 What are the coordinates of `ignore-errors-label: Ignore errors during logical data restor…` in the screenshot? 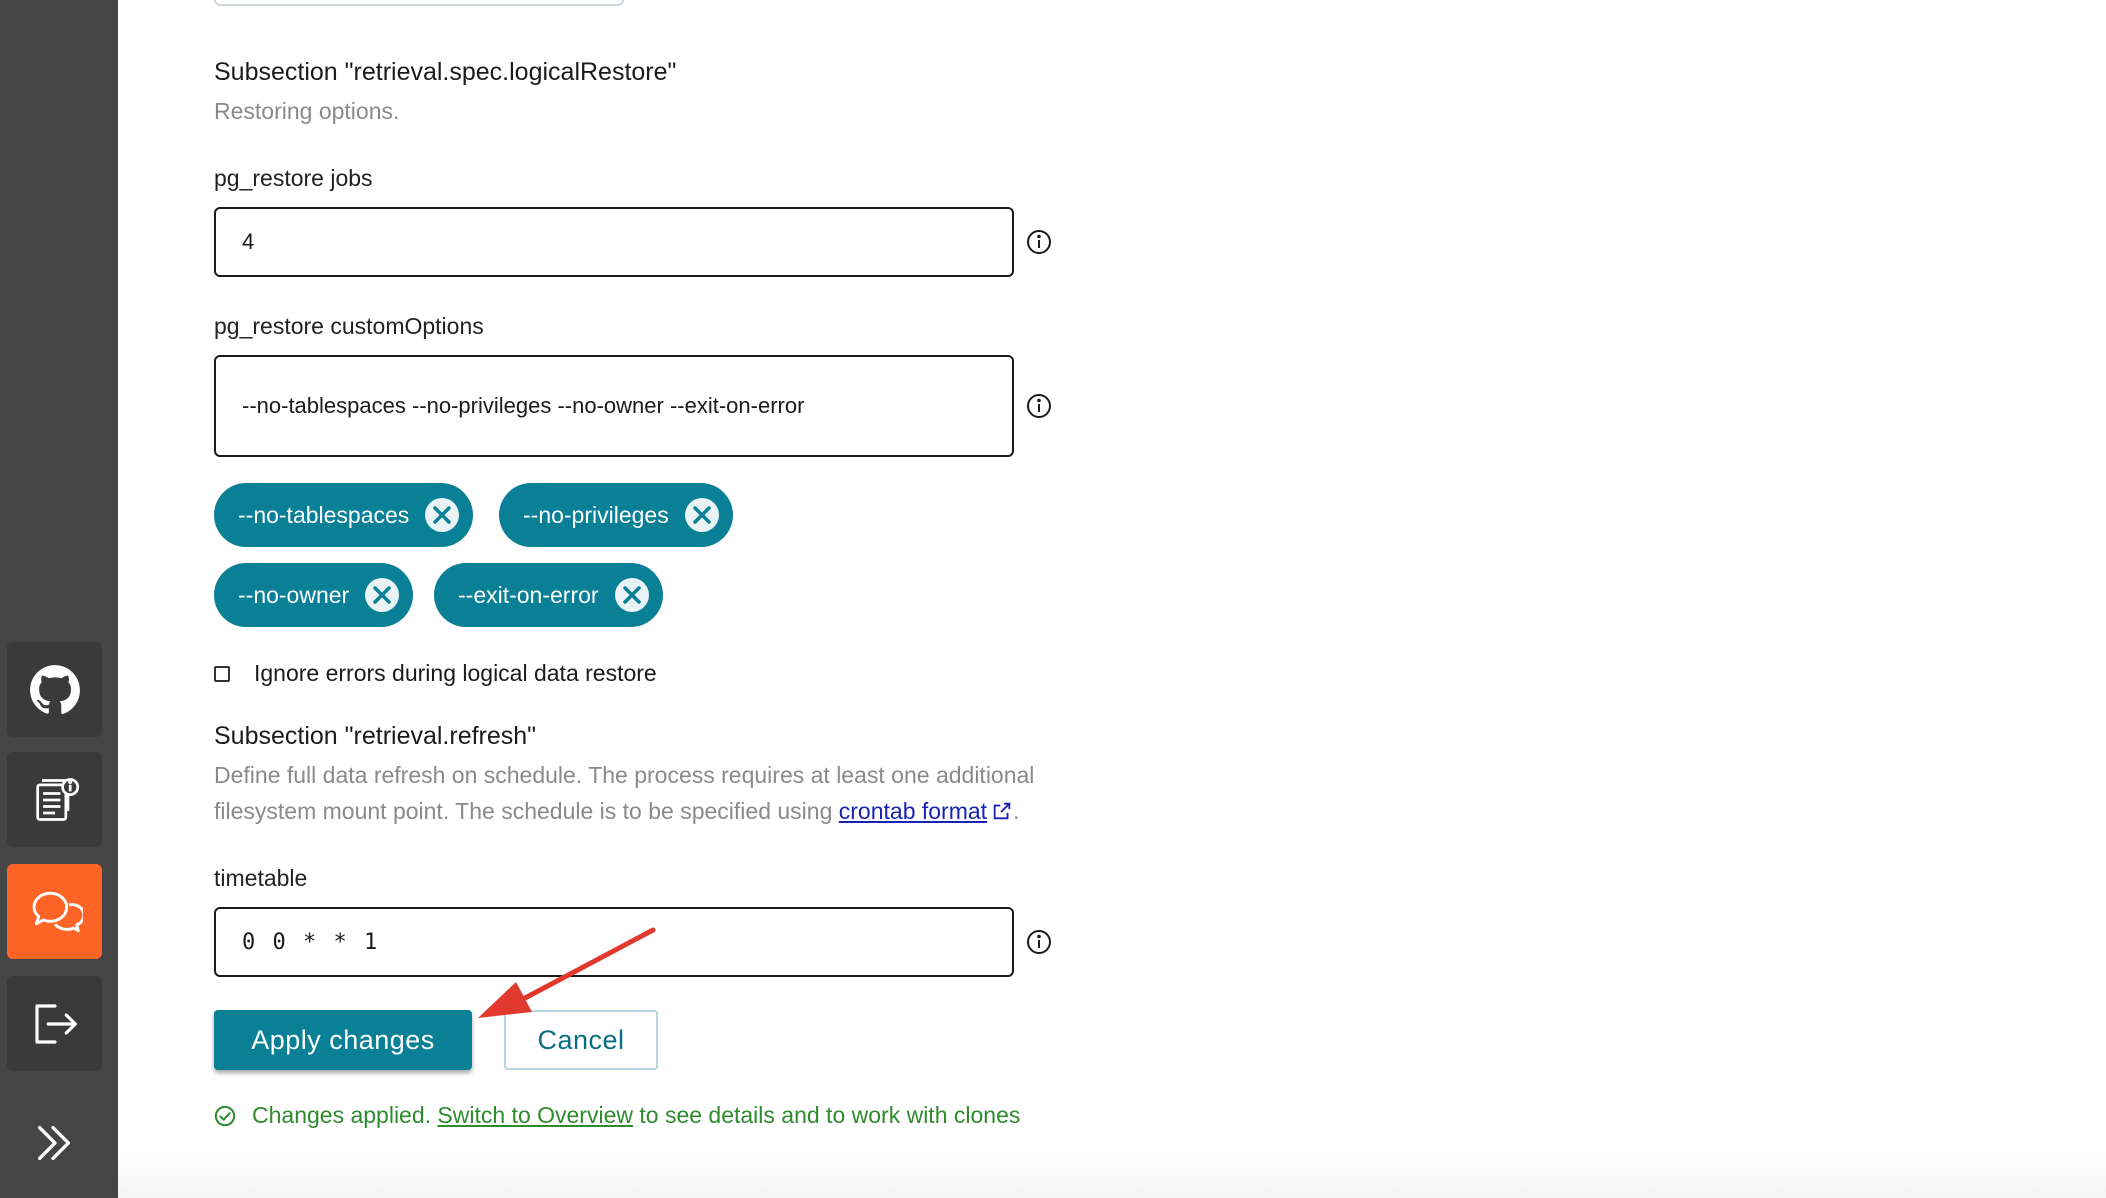 It's located at (455, 673).